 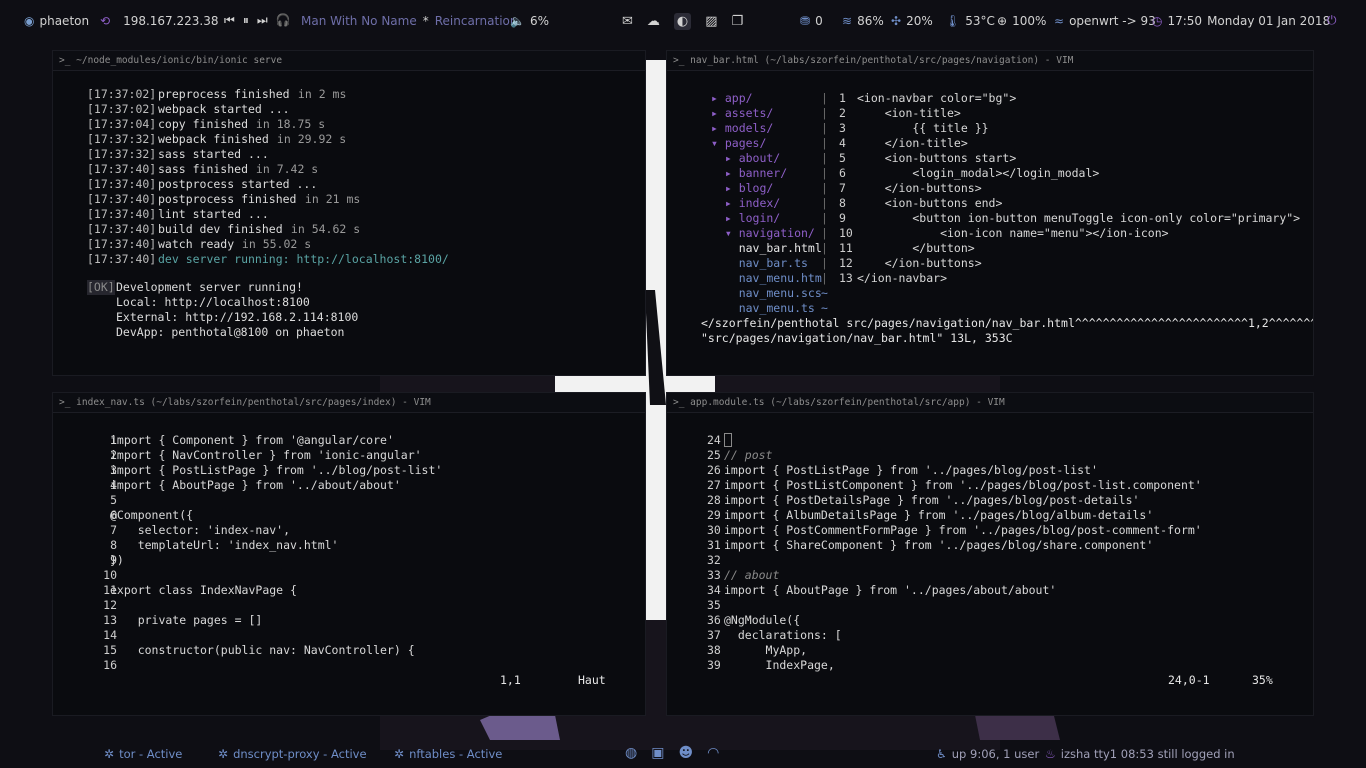 What do you see at coordinates (230, 332) in the screenshot?
I see `server-devapp: DevApp: penthotal@8100 on phaeton` at bounding box center [230, 332].